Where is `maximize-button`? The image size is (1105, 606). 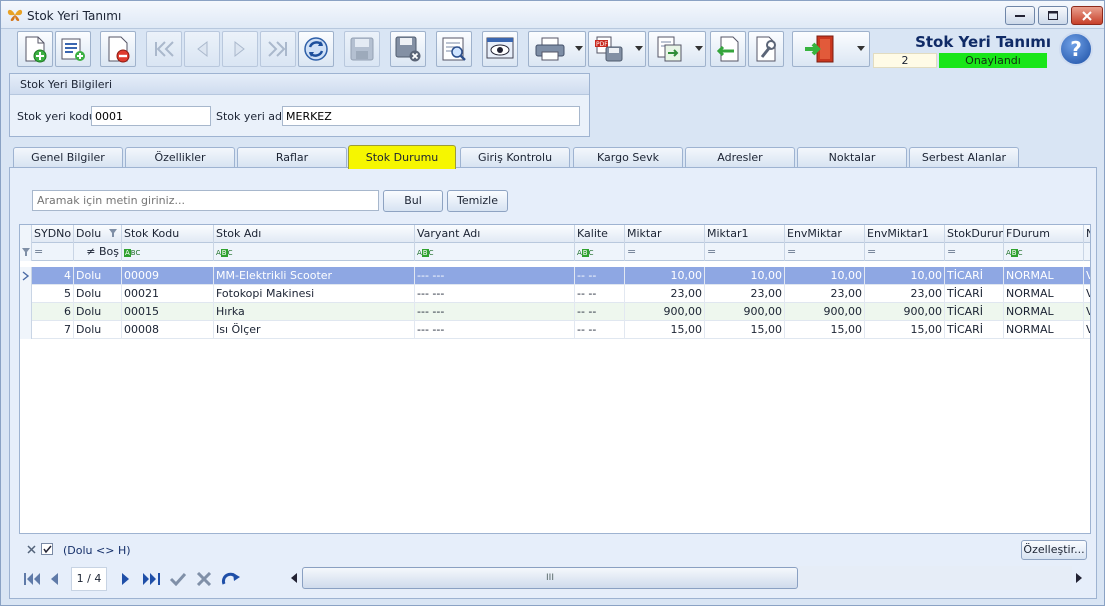
maximize-button is located at coordinates (1053, 15).